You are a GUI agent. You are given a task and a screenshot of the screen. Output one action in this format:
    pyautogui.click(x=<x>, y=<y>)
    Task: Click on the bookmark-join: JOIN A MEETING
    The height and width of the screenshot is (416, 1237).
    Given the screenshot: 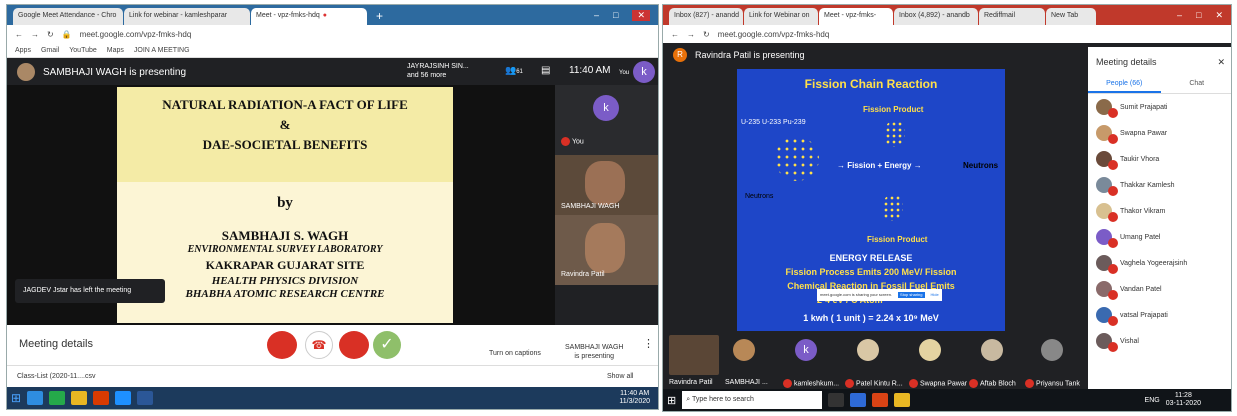 What is the action you would take?
    pyautogui.click(x=162, y=50)
    